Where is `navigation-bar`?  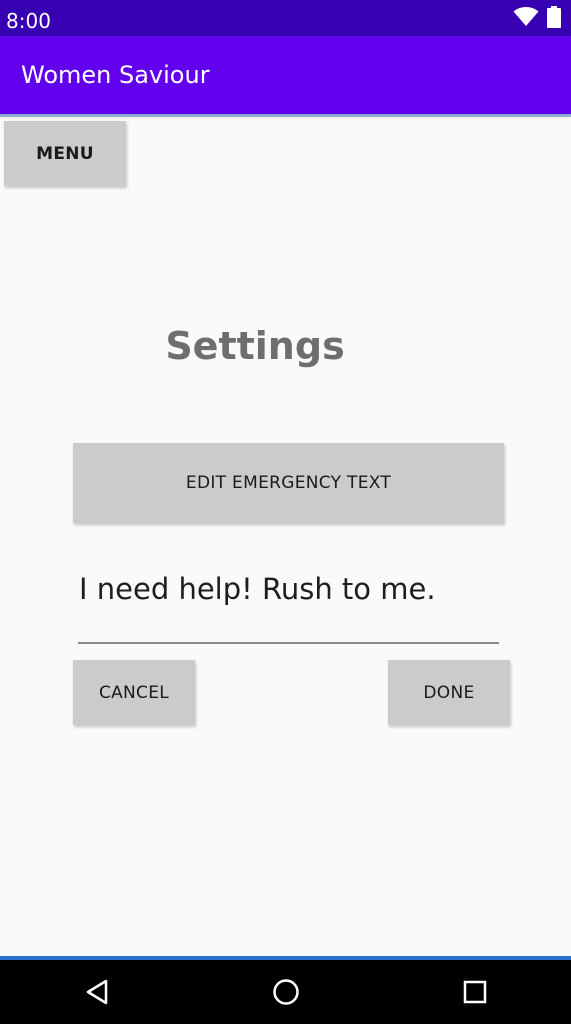
navigation-bar is located at coordinates (285, 992).